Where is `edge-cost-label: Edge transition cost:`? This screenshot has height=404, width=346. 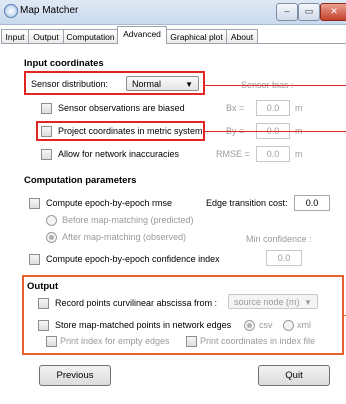
edge-cost-label: Edge transition cost: is located at coordinates (247, 203).